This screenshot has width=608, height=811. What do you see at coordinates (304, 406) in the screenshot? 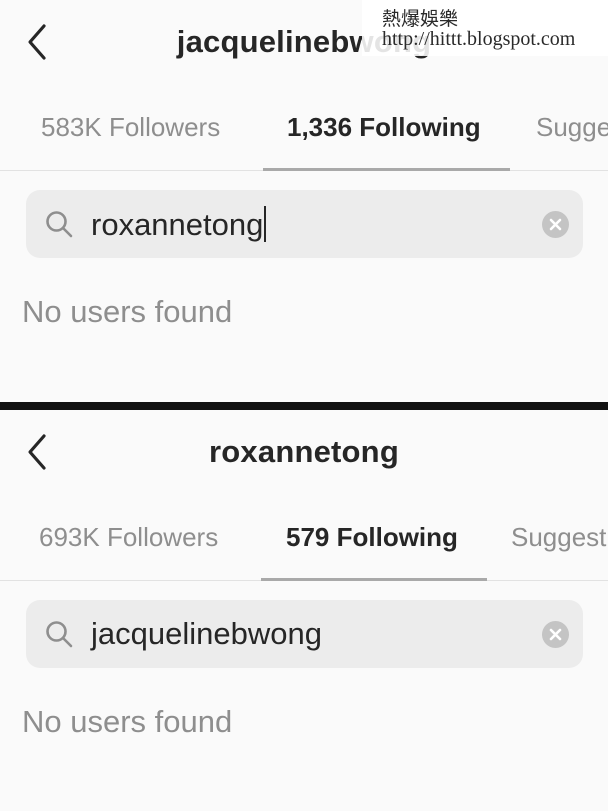
I see `screenshot-divider` at bounding box center [304, 406].